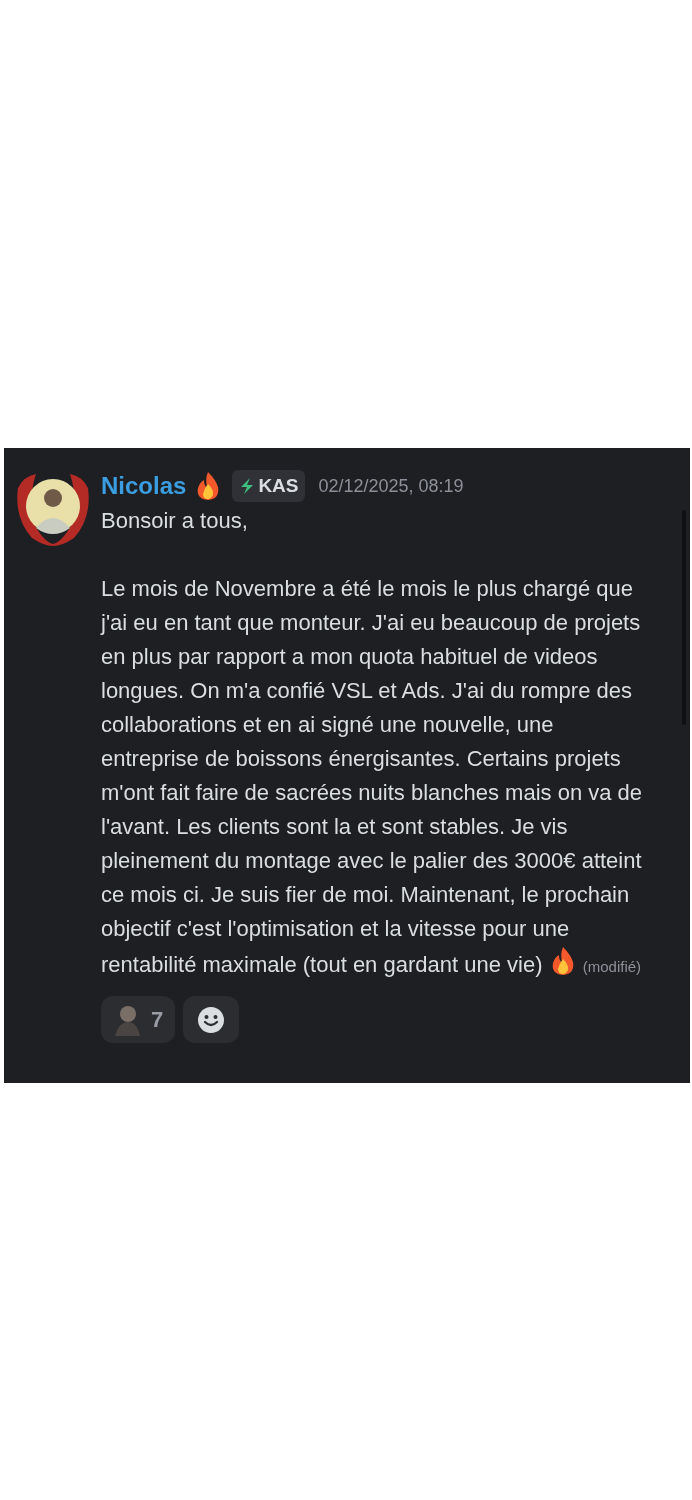 The width and height of the screenshot is (692, 1500). Describe the element at coordinates (612, 966) in the screenshot. I see `edited-label: (modifié)` at that location.